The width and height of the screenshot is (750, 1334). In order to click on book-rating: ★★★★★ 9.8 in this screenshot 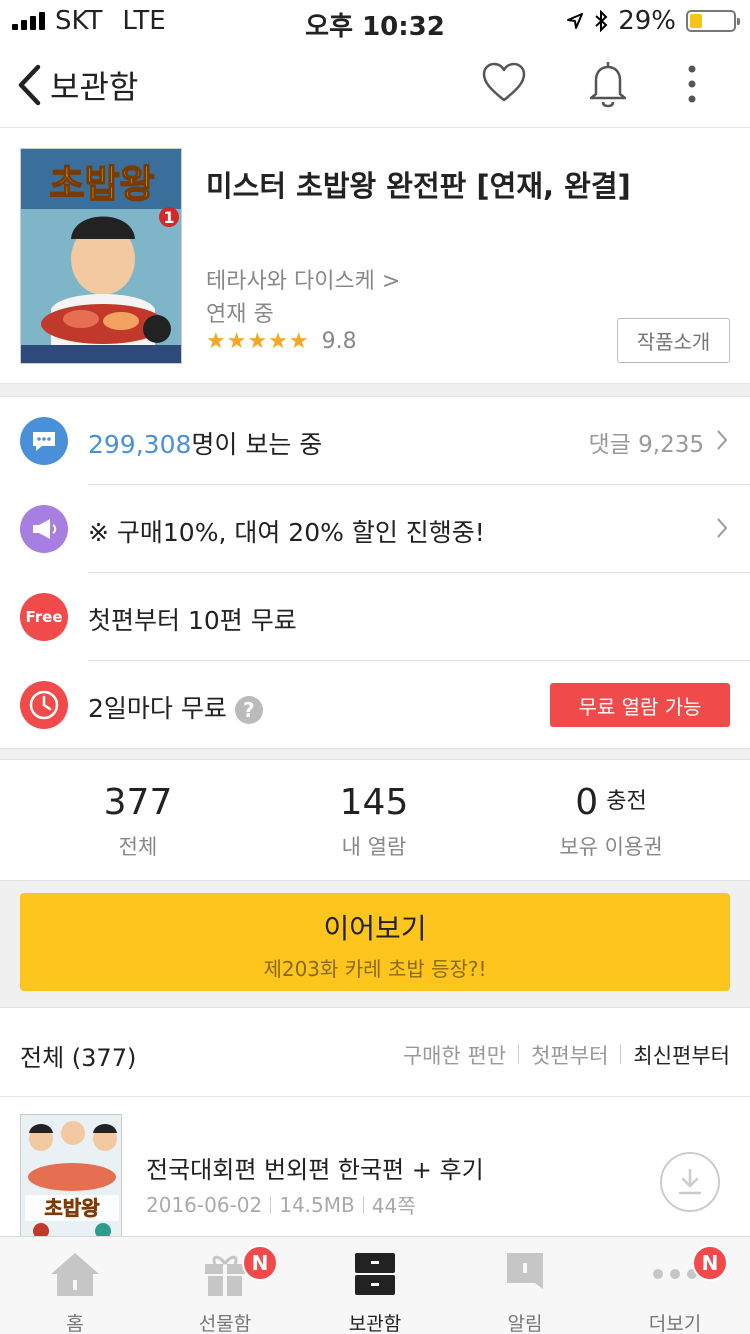, I will do `click(281, 341)`.